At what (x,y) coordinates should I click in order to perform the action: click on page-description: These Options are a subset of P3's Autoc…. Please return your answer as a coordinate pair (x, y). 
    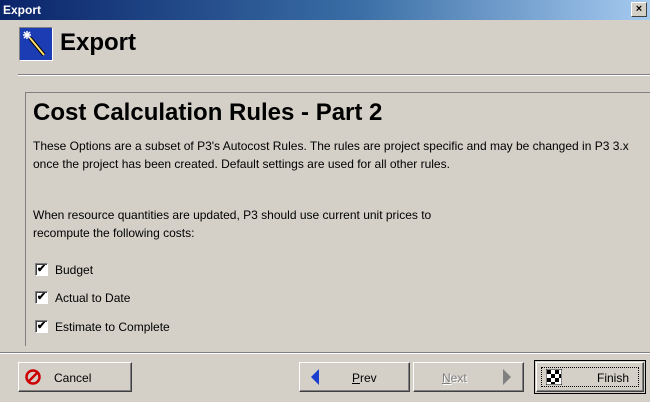
    Looking at the image, I should click on (331, 155).